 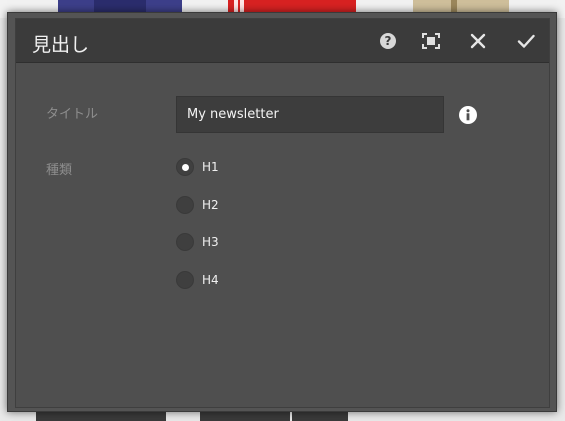 I want to click on close-icon, so click(x=478, y=41).